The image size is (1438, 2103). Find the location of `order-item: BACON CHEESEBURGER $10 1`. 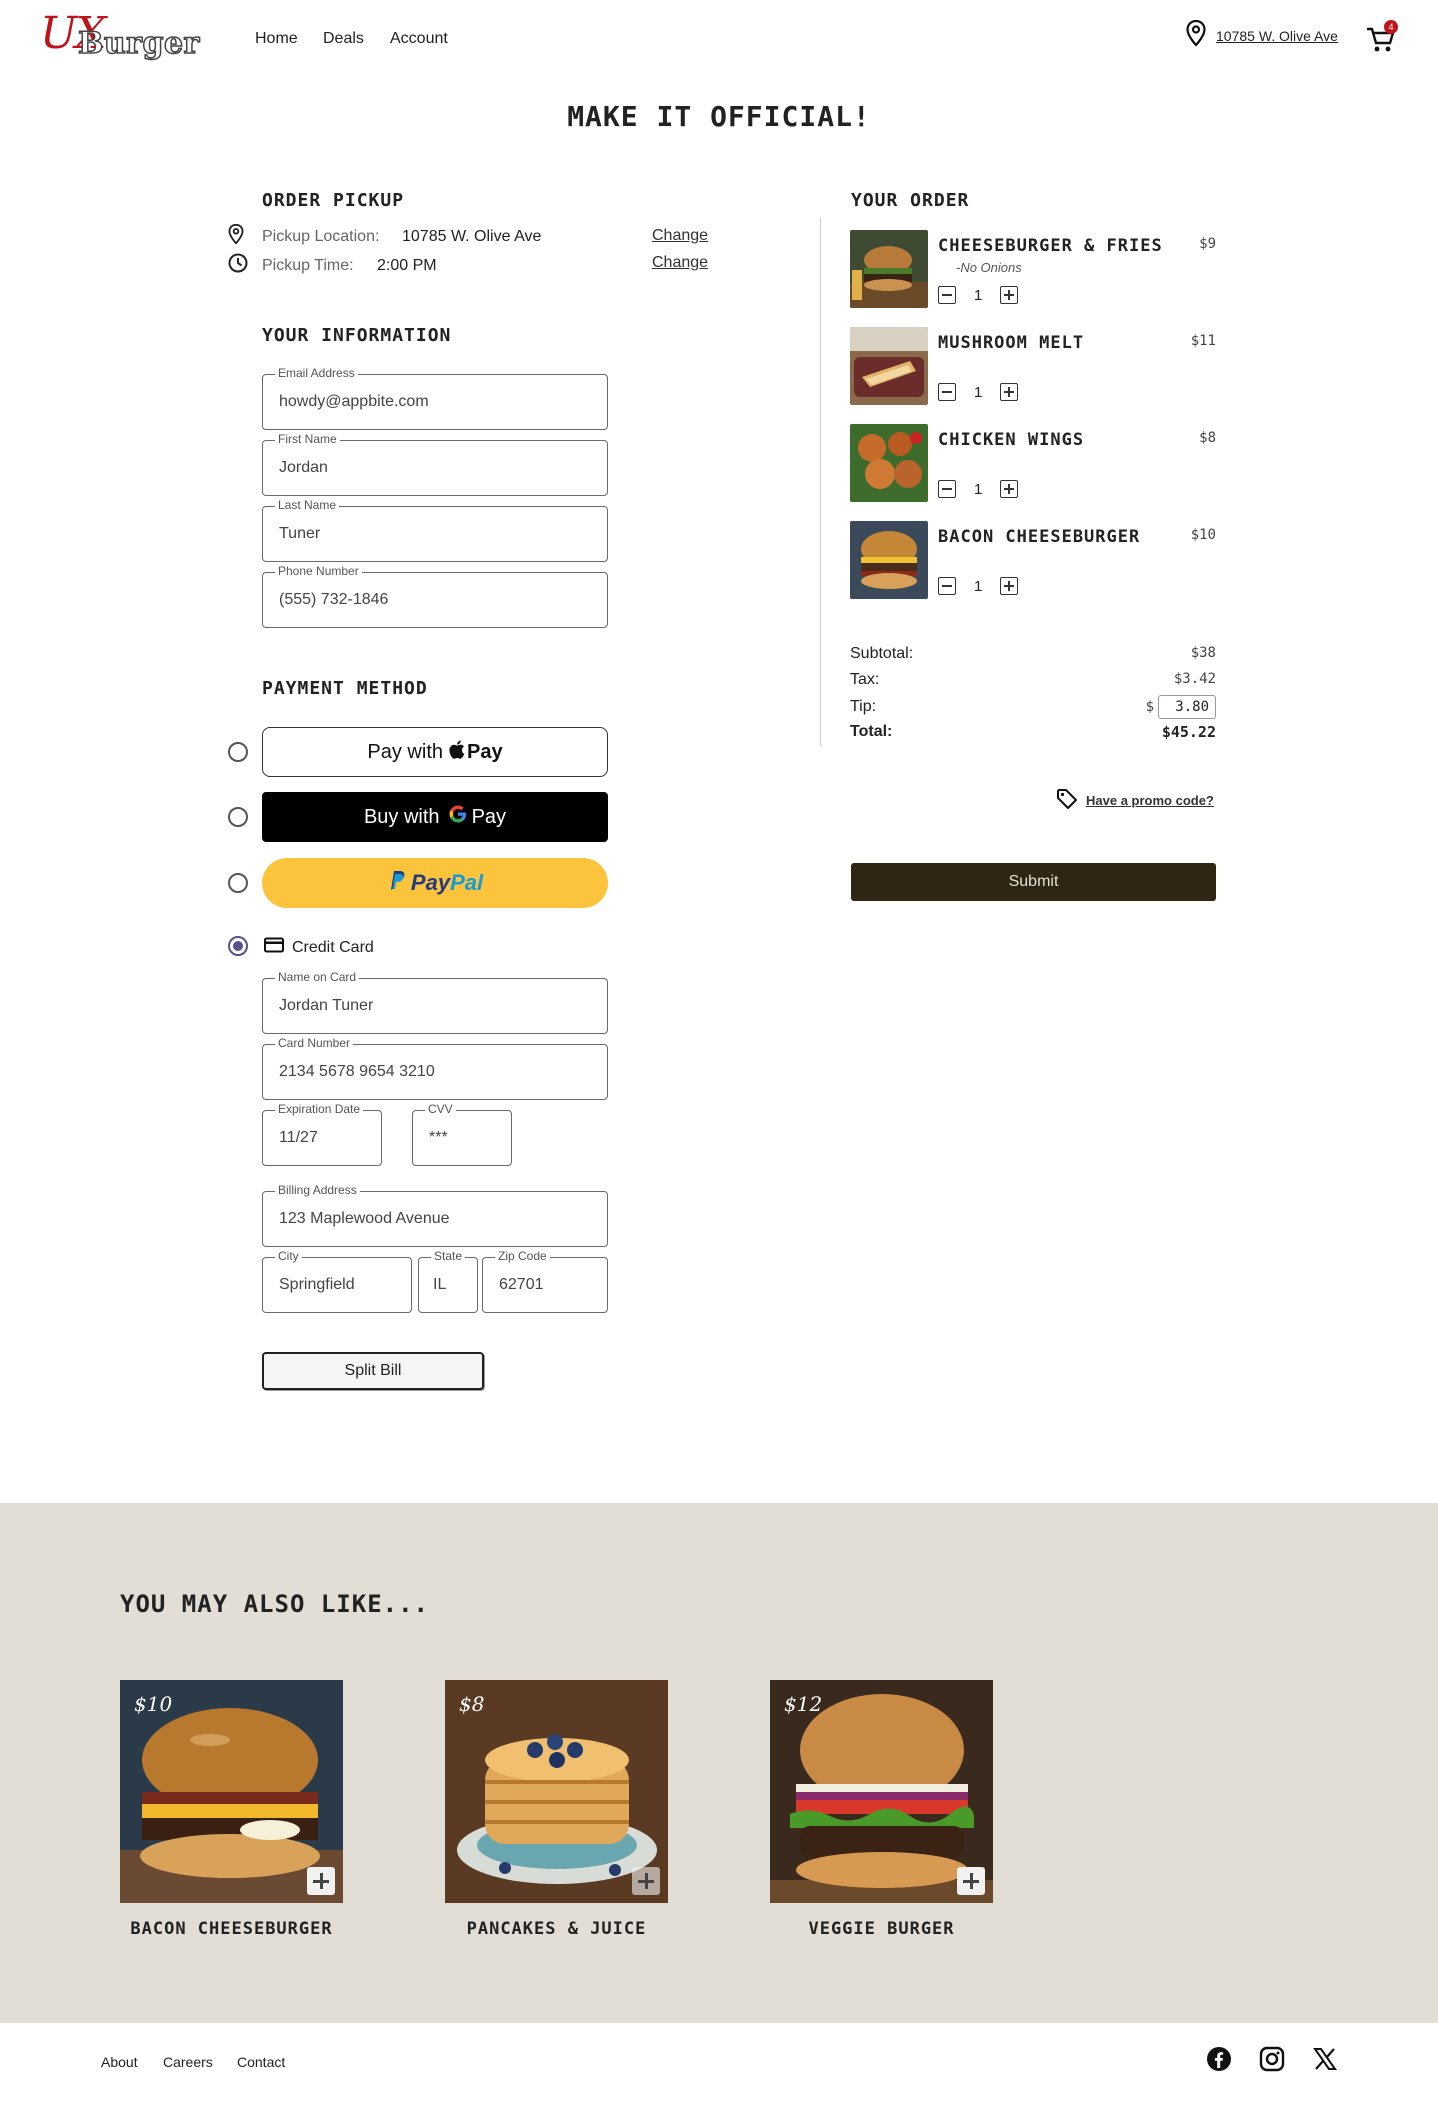

order-item: BACON CHEESEBURGER $10 1 is located at coordinates (1035, 561).